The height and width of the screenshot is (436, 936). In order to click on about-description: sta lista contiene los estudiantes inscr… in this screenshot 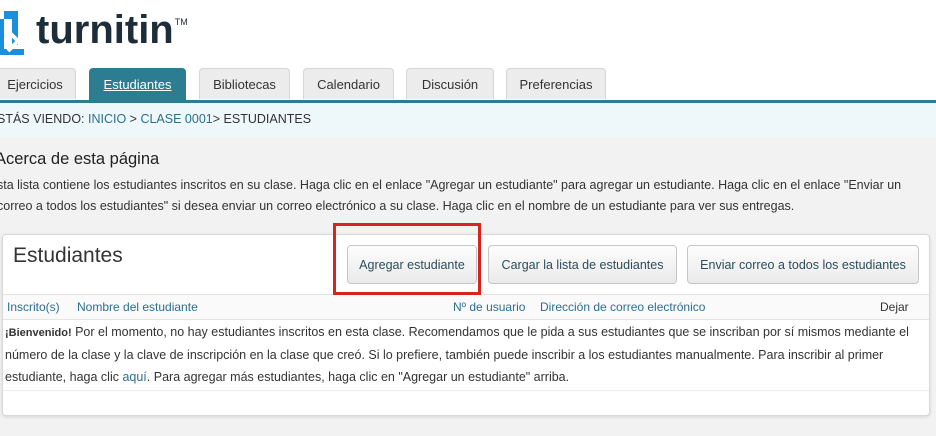, I will do `click(451, 195)`.